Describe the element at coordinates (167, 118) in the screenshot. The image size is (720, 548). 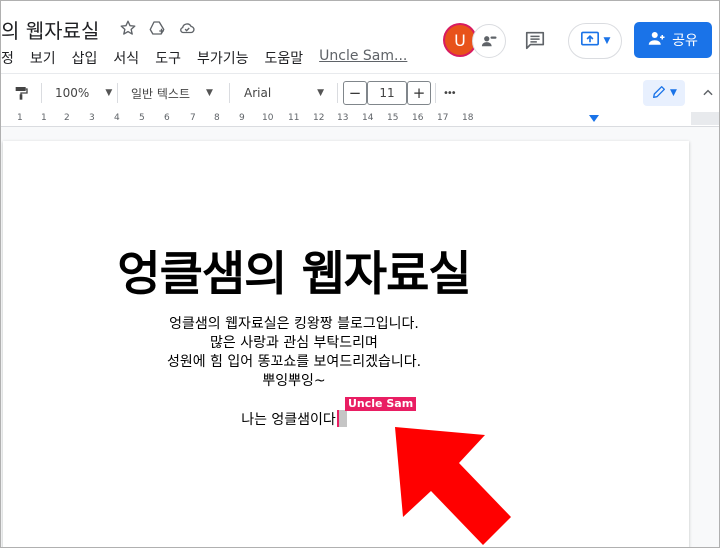
I see `ruler-number: 6` at that location.